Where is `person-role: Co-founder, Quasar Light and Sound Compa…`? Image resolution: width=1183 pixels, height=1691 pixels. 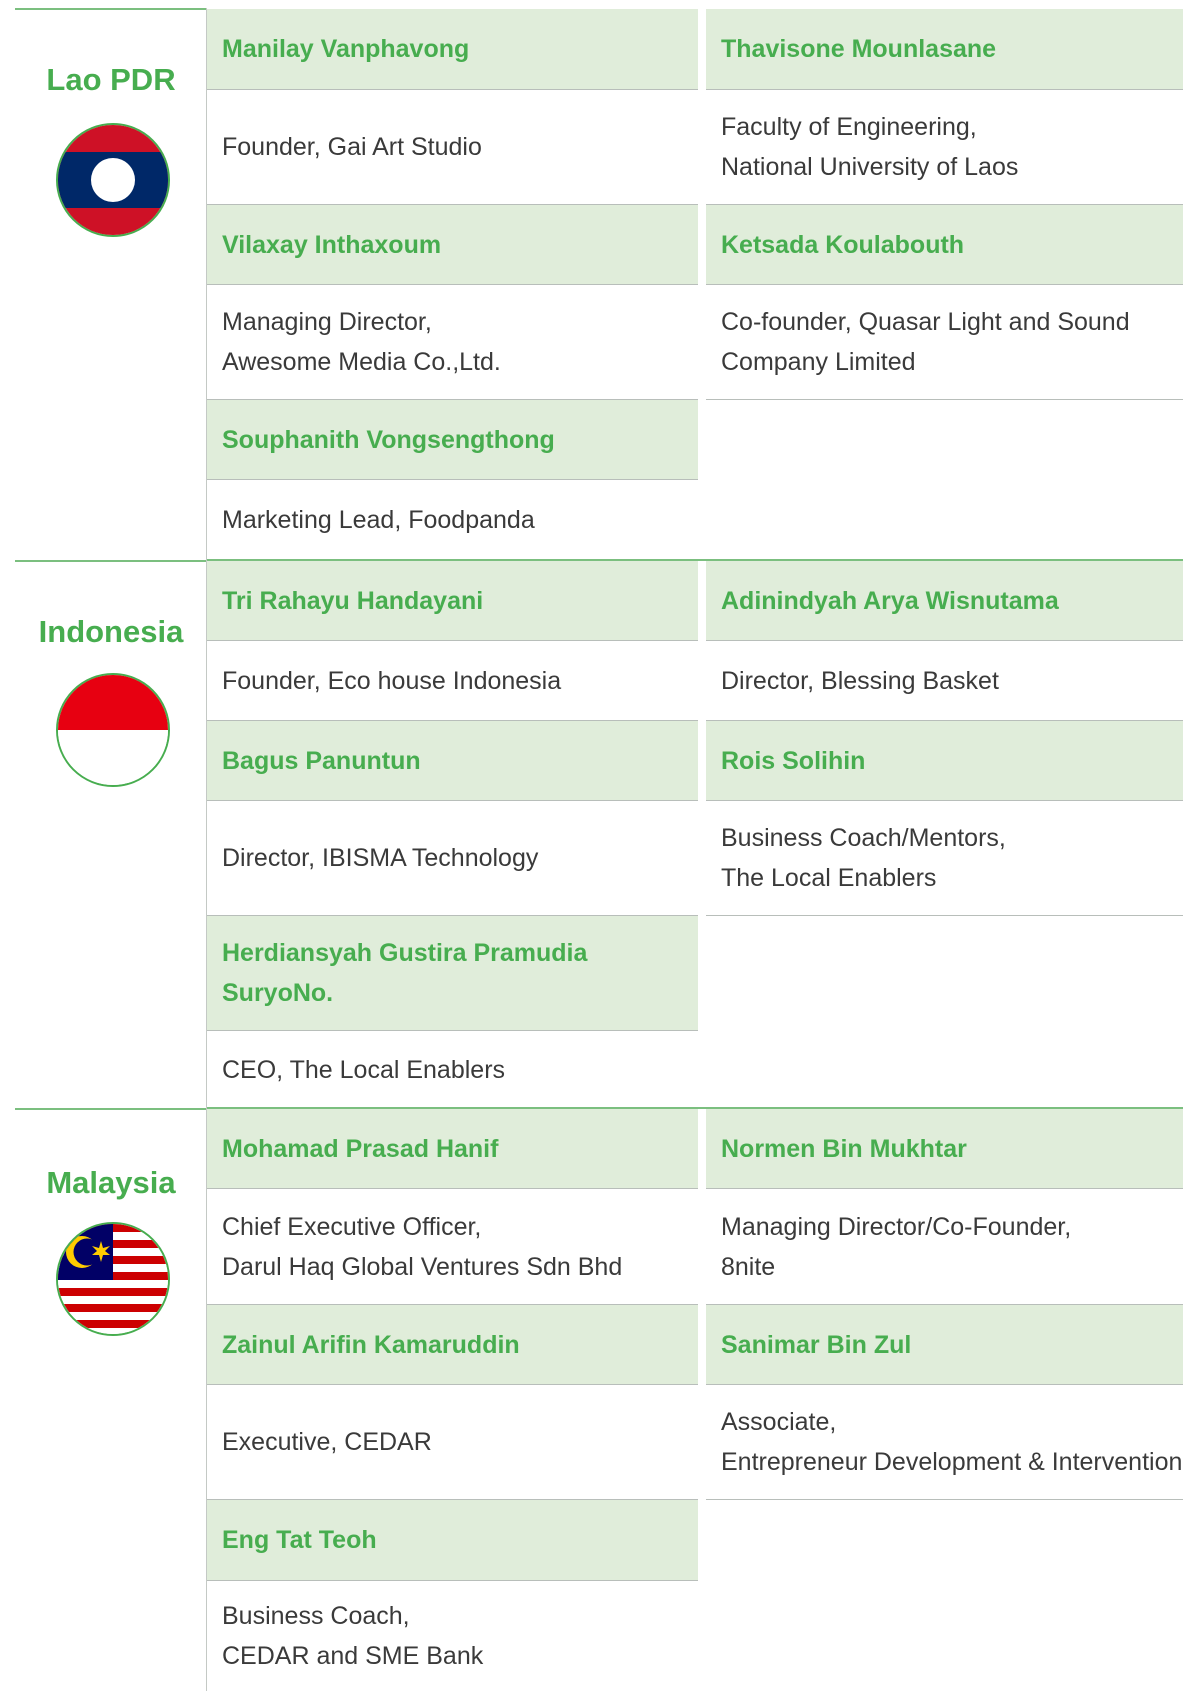 person-role: Co-founder, Quasar Light and Sound Compa… is located at coordinates (944, 342).